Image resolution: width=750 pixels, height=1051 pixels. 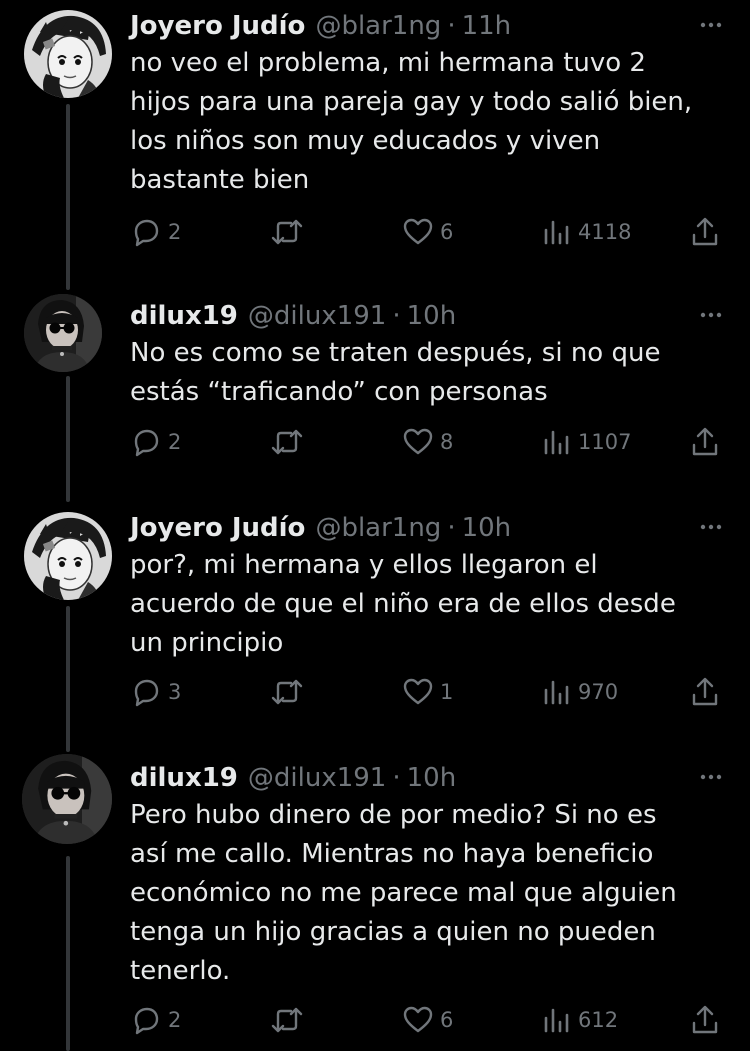 What do you see at coordinates (605, 442) in the screenshot?
I see `view-count: 1107` at bounding box center [605, 442].